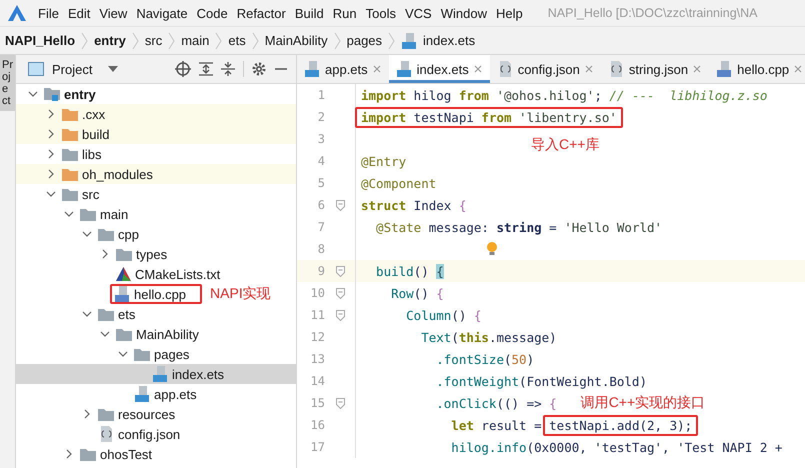  Describe the element at coordinates (156, 374) in the screenshot. I see `tree-row: index.ets` at that location.